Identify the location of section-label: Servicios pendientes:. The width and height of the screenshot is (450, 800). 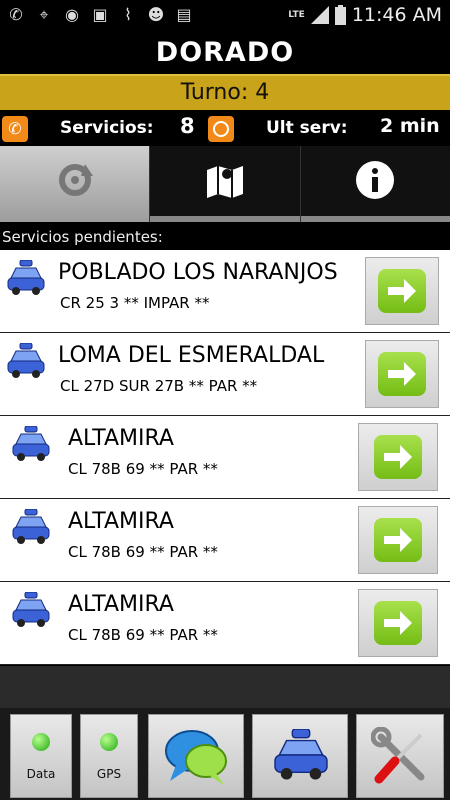
(82, 237).